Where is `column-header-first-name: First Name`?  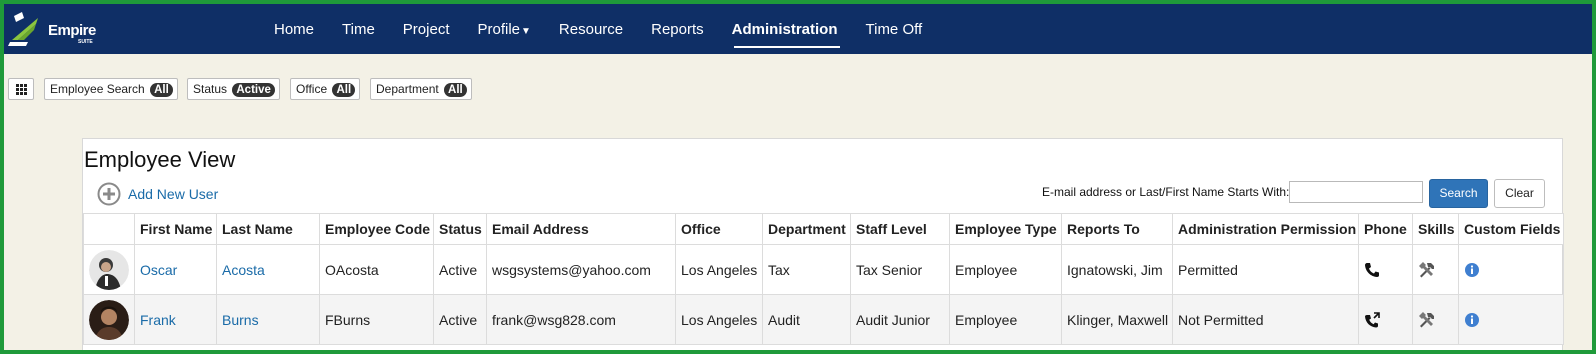
column-header-first-name: First Name is located at coordinates (175, 229).